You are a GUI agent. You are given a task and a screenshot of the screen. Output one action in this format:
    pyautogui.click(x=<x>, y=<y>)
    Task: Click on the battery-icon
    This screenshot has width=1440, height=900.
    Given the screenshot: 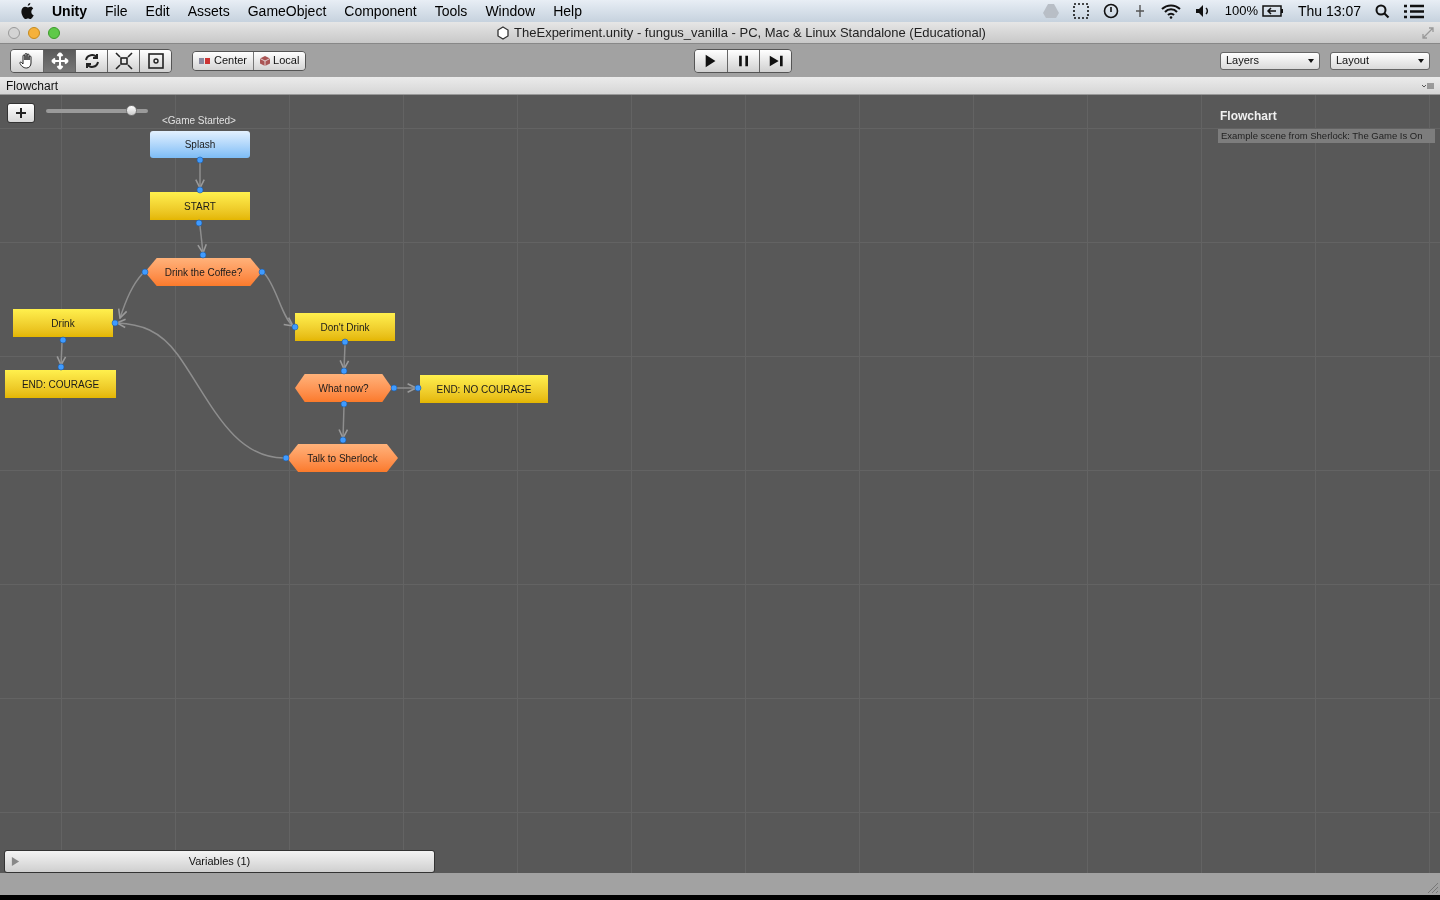 What is the action you would take?
    pyautogui.click(x=1272, y=11)
    